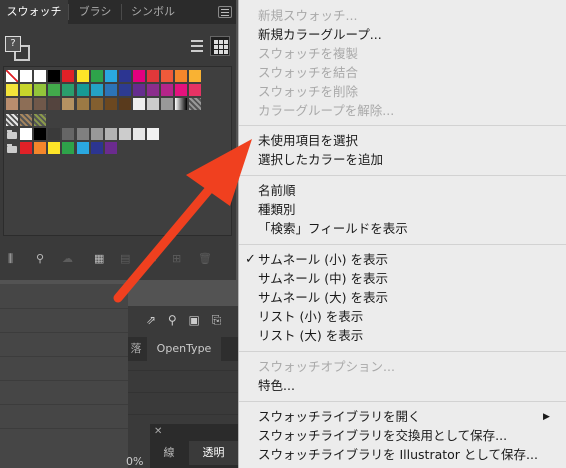 This screenshot has height=468, width=566. I want to click on kind-icon: ⚲, so click(40, 258).